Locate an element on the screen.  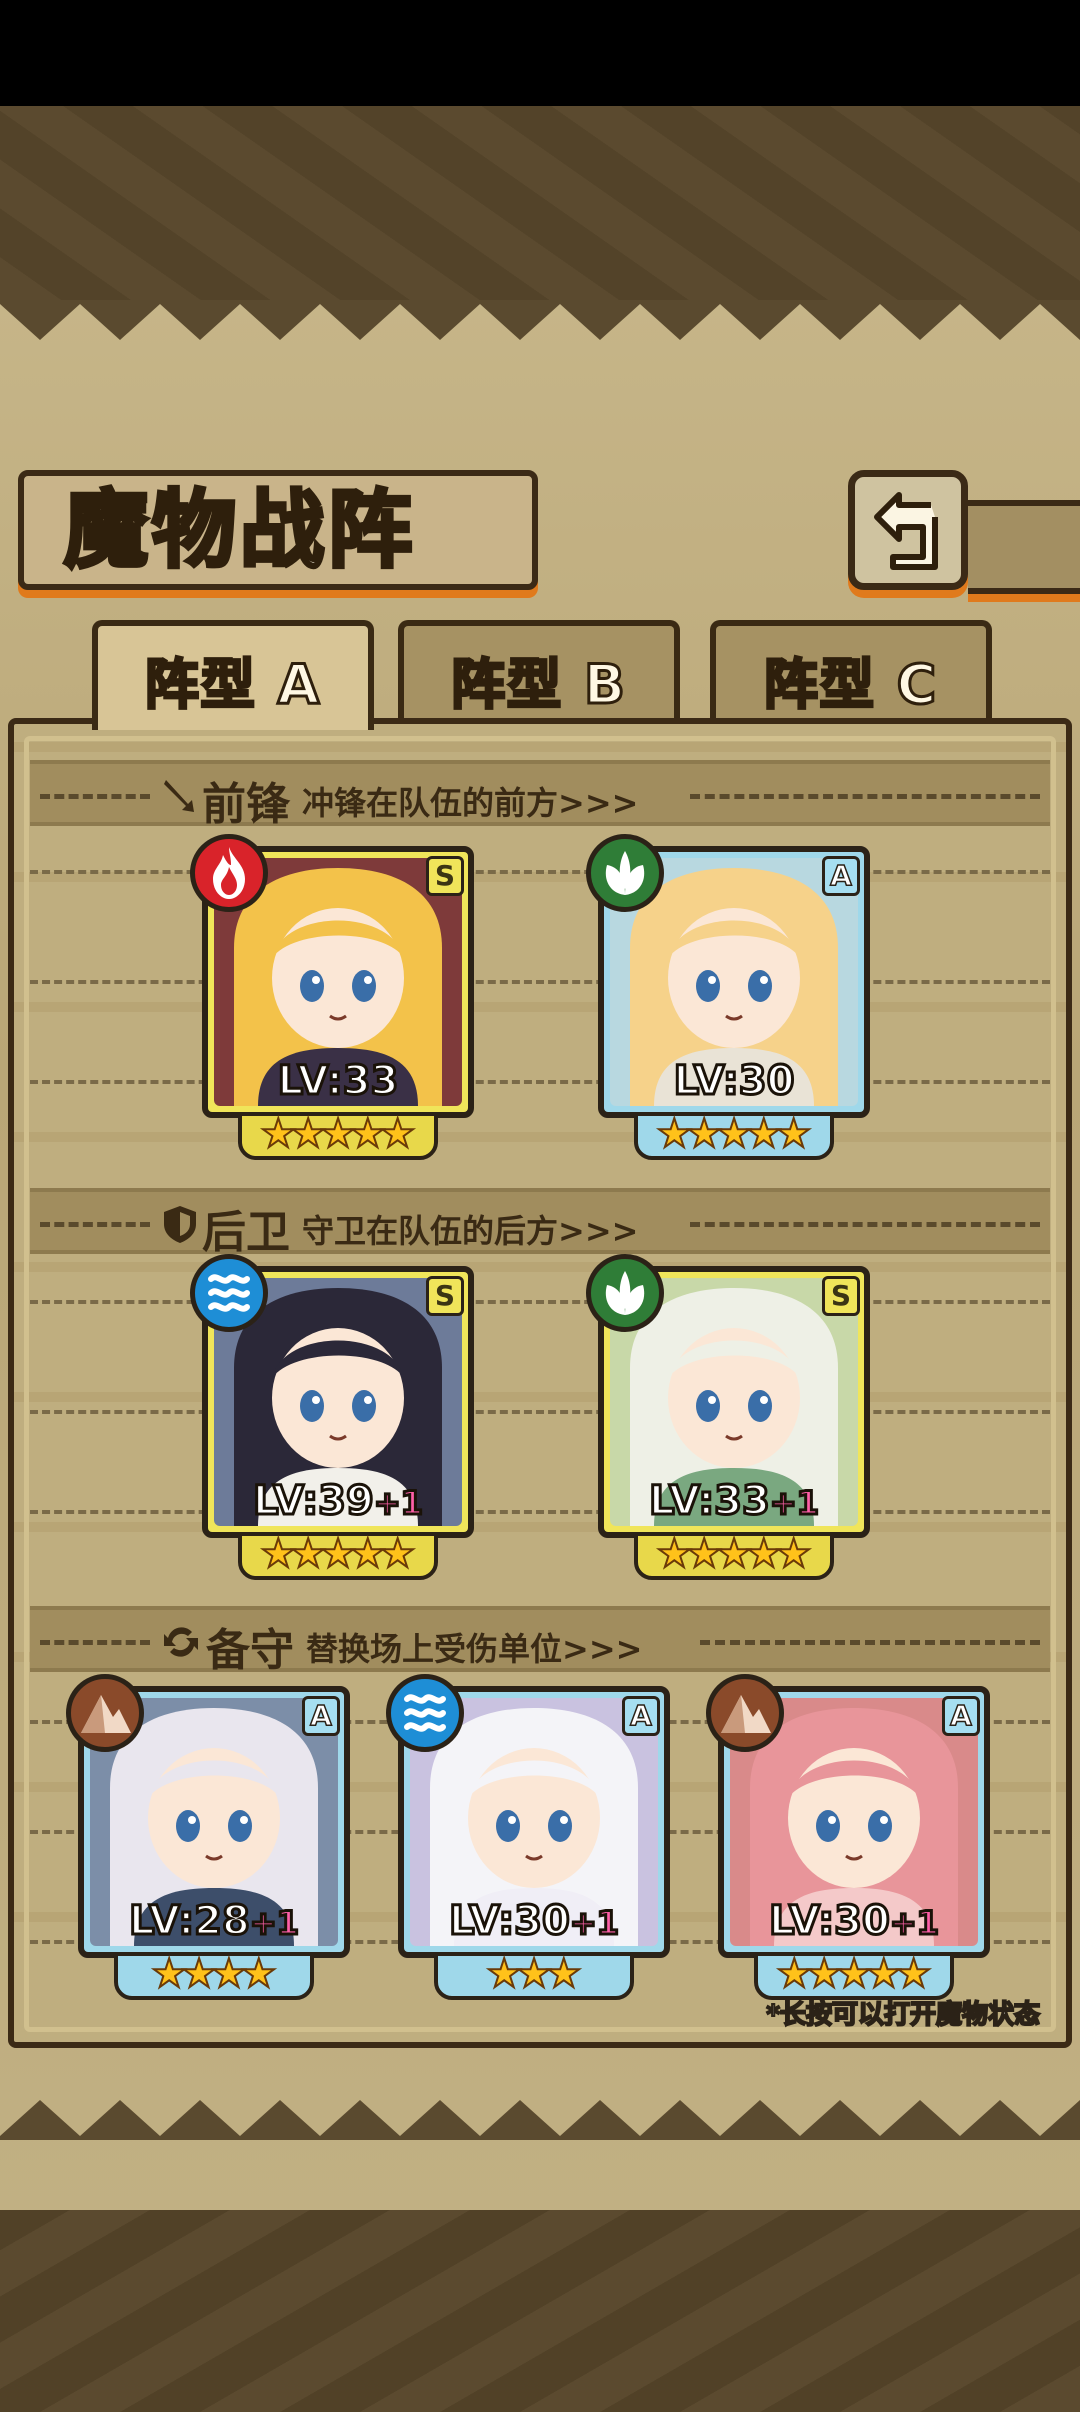
star-rating: ★★★★ is located at coordinates (214, 1976).